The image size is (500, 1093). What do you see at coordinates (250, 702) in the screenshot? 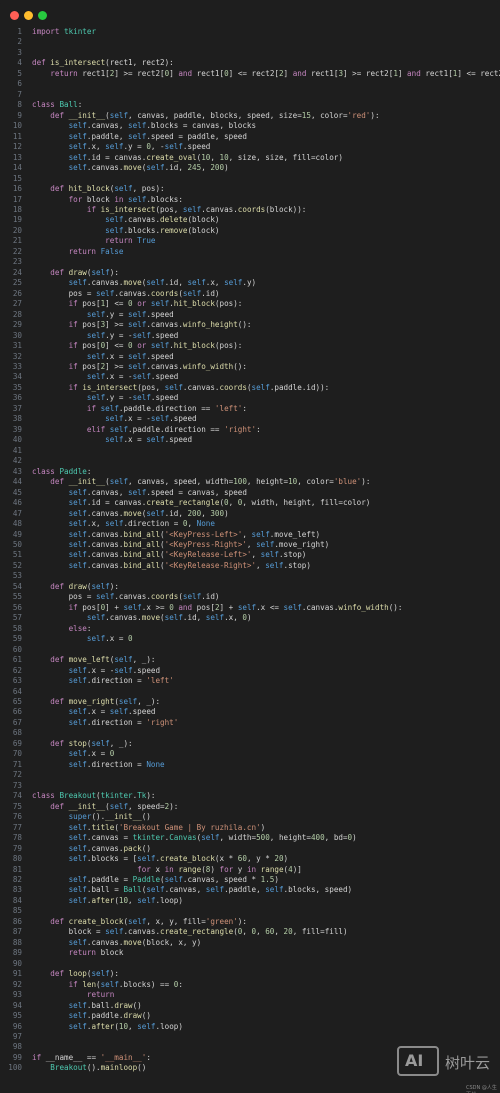
I see `code-line: 65 def move_right(self, _):` at bounding box center [250, 702].